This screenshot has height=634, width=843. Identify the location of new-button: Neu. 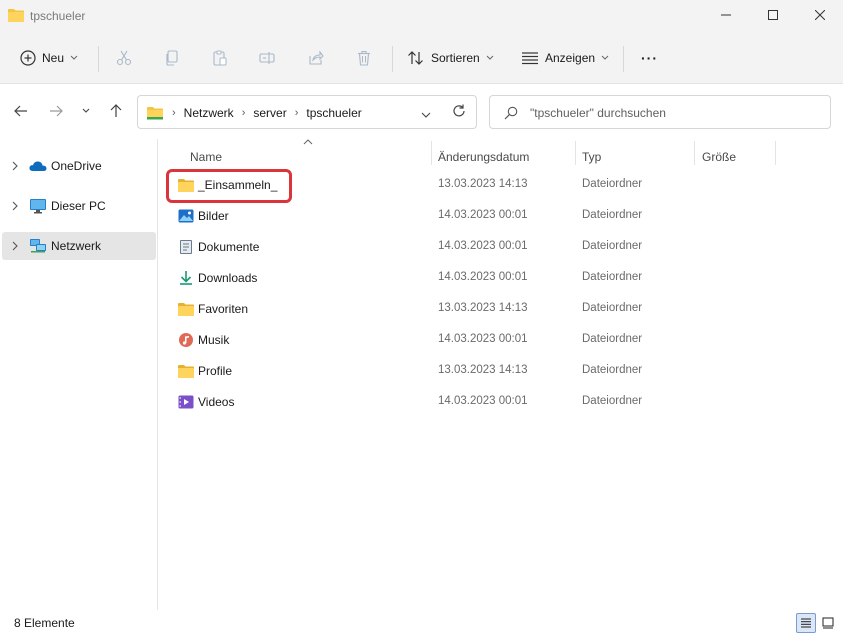
(49, 58).